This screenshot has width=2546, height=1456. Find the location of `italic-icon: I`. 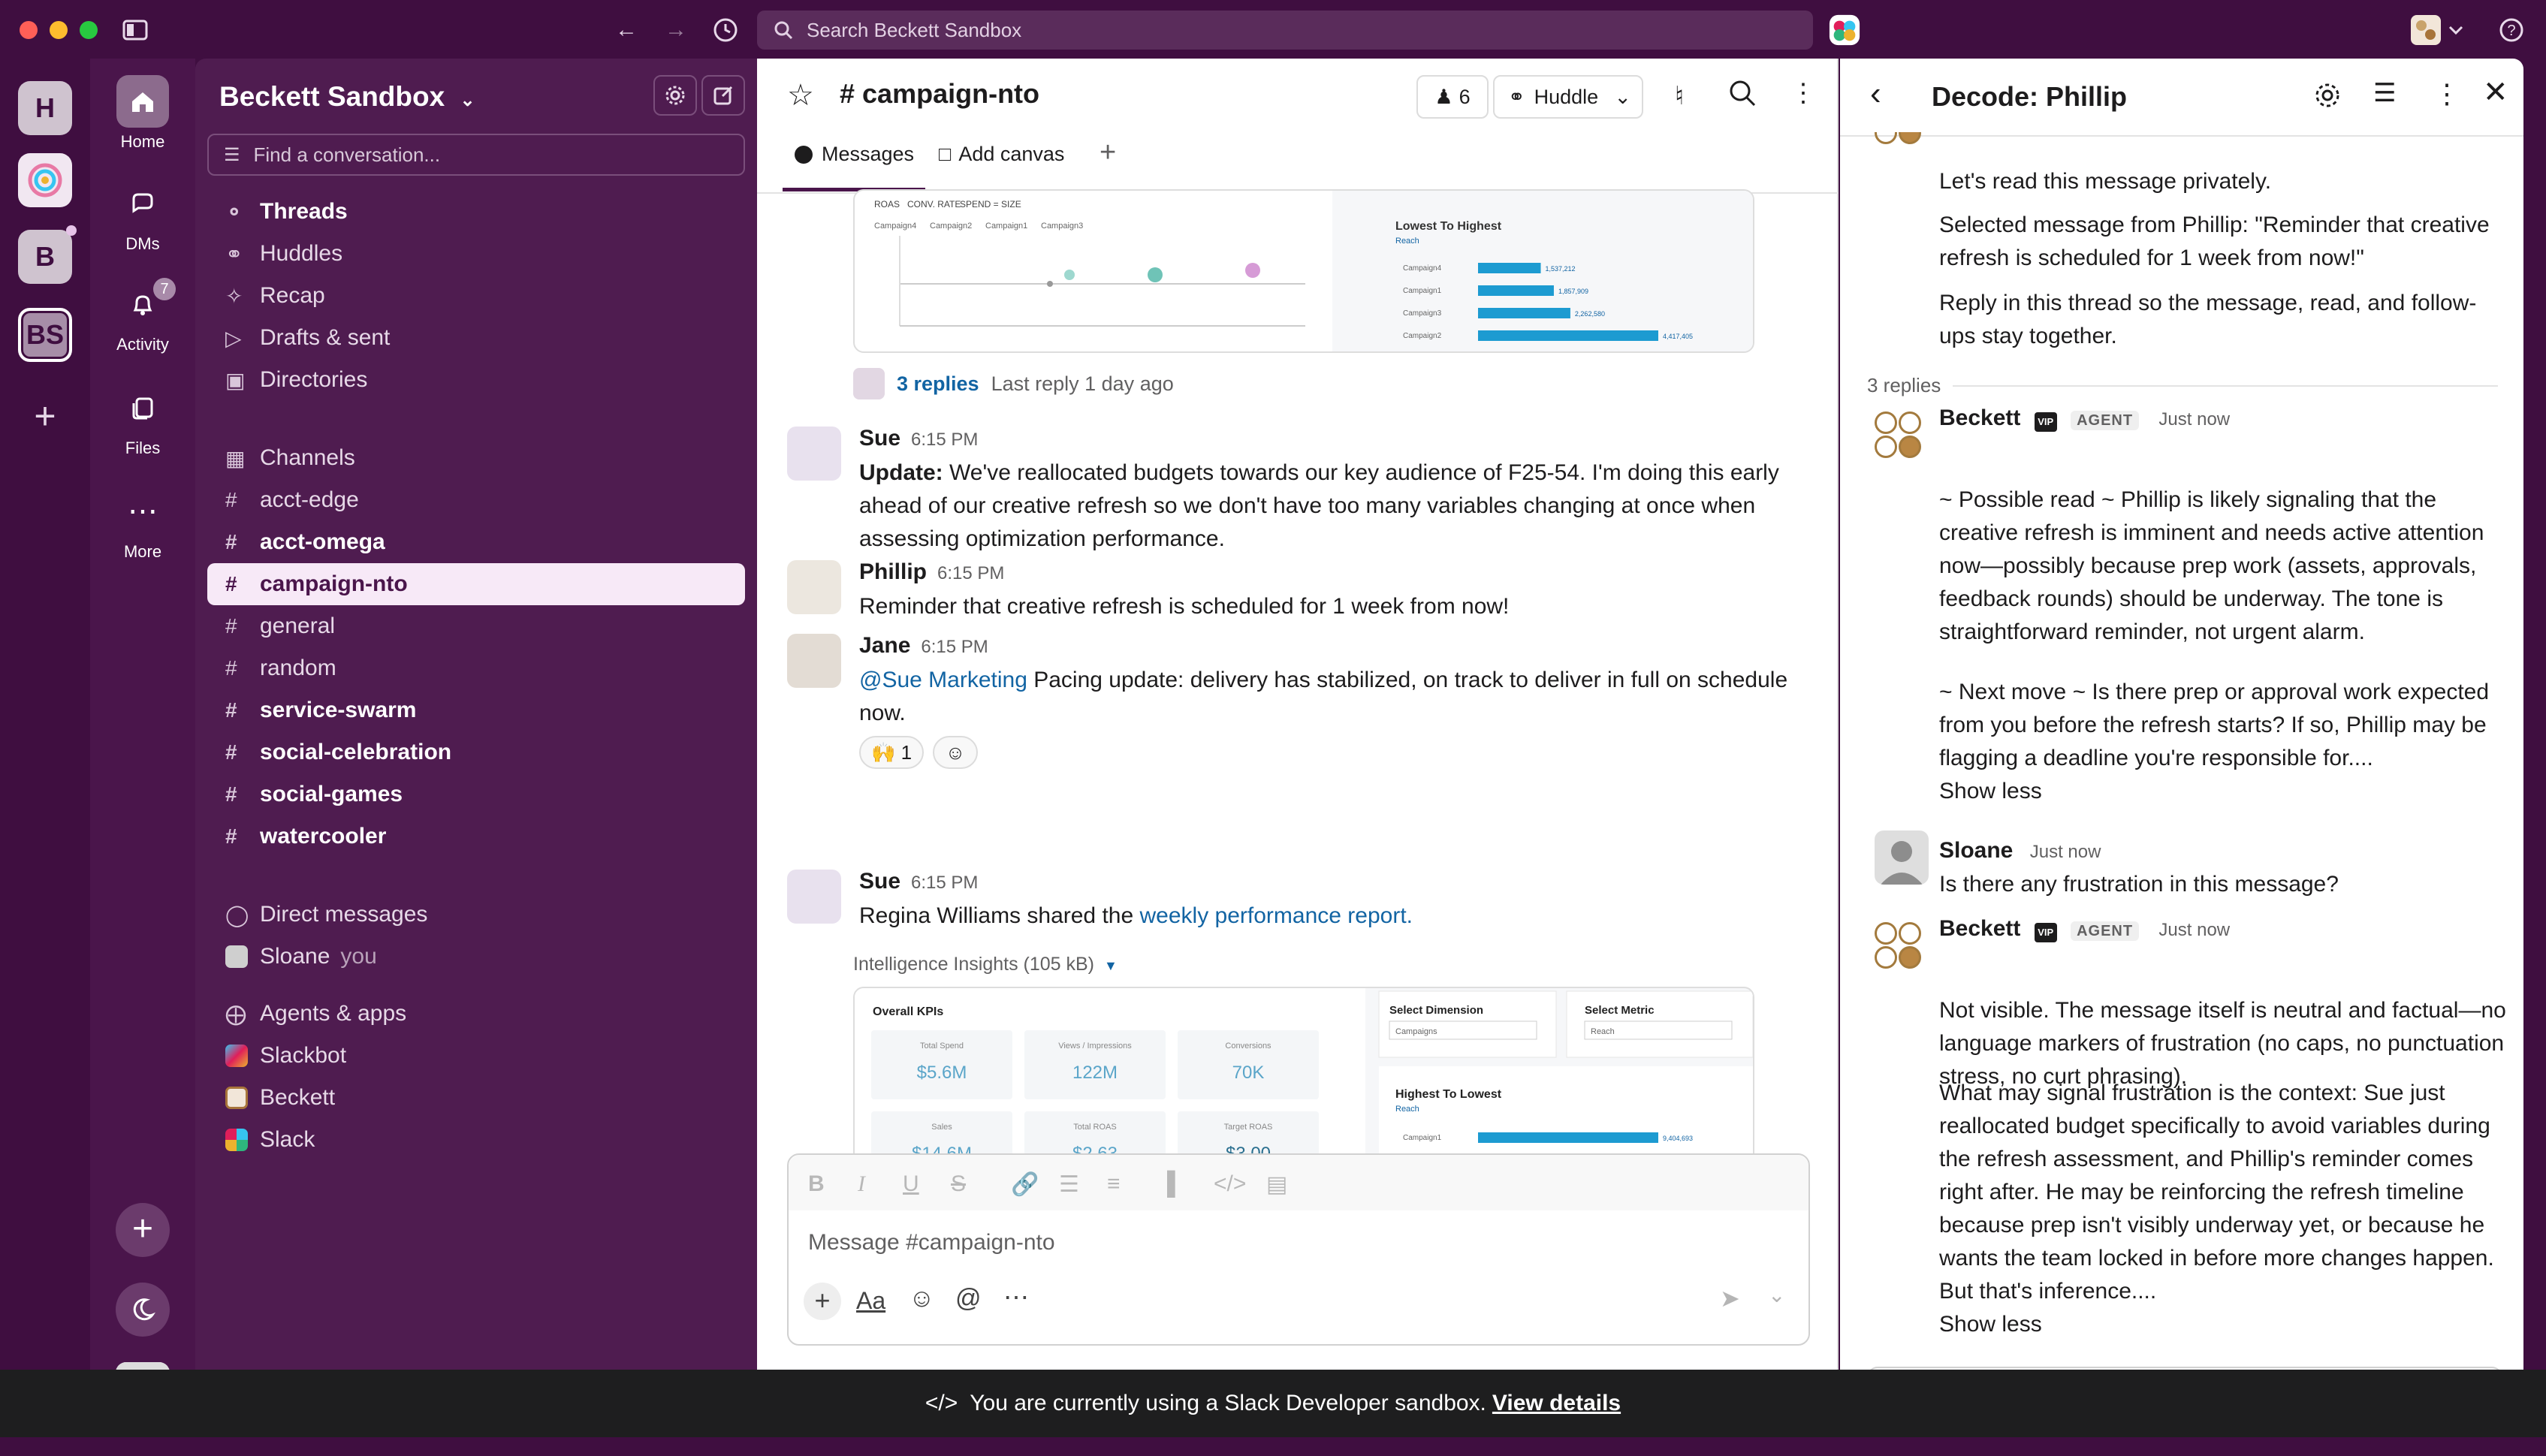

italic-icon: I is located at coordinates (861, 1184).